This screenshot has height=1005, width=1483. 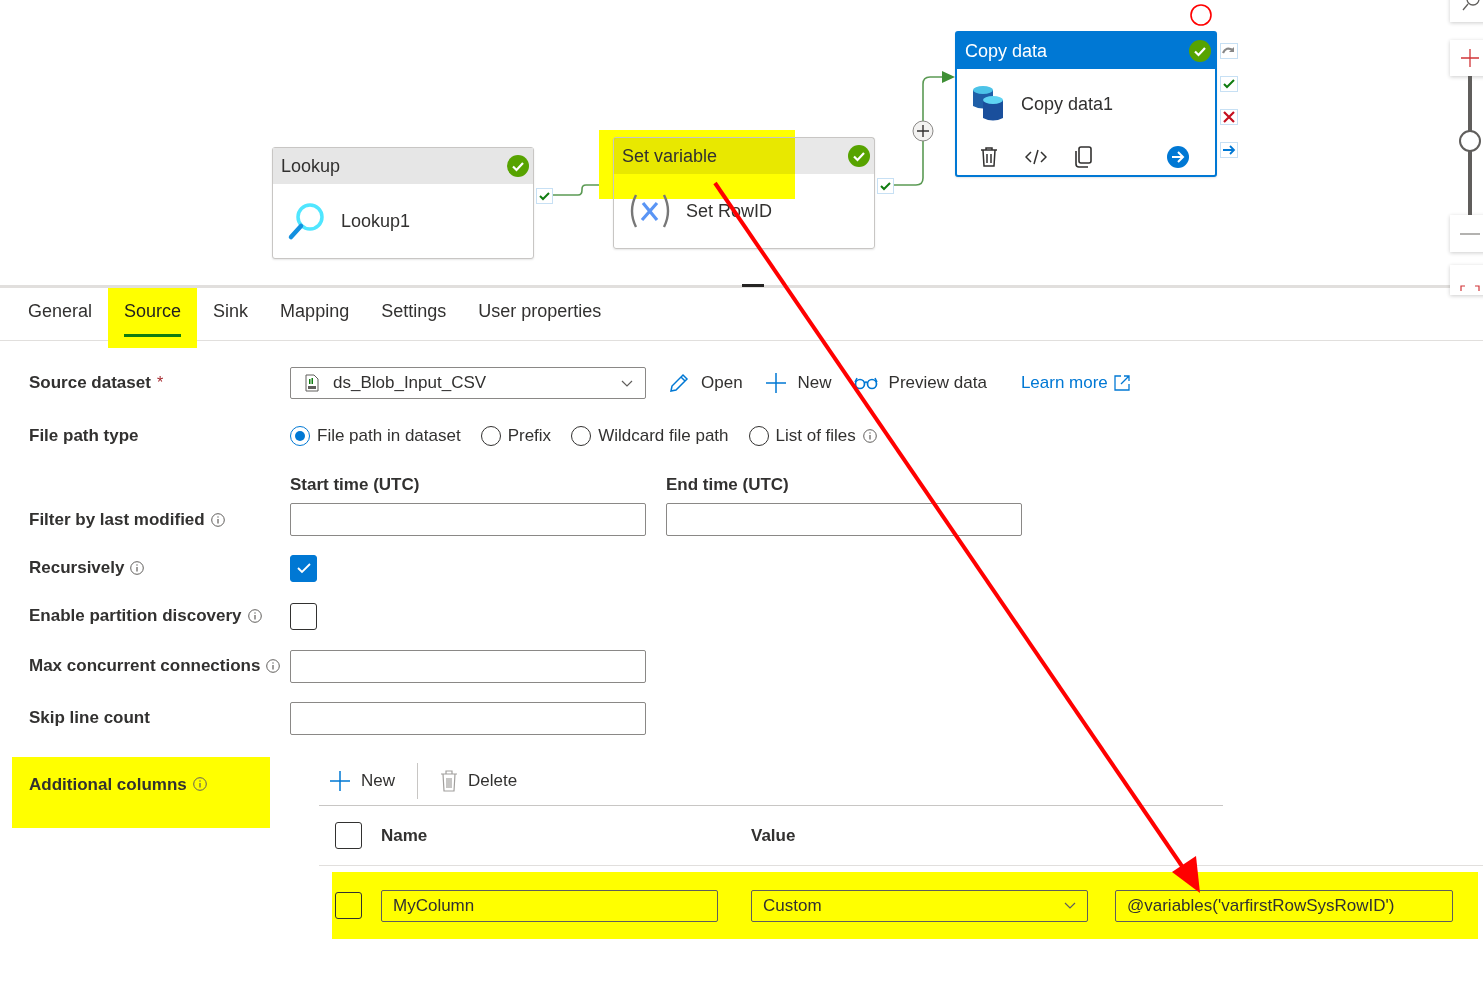 What do you see at coordinates (348, 835) in the screenshot?
I see `select-all-checkbox` at bounding box center [348, 835].